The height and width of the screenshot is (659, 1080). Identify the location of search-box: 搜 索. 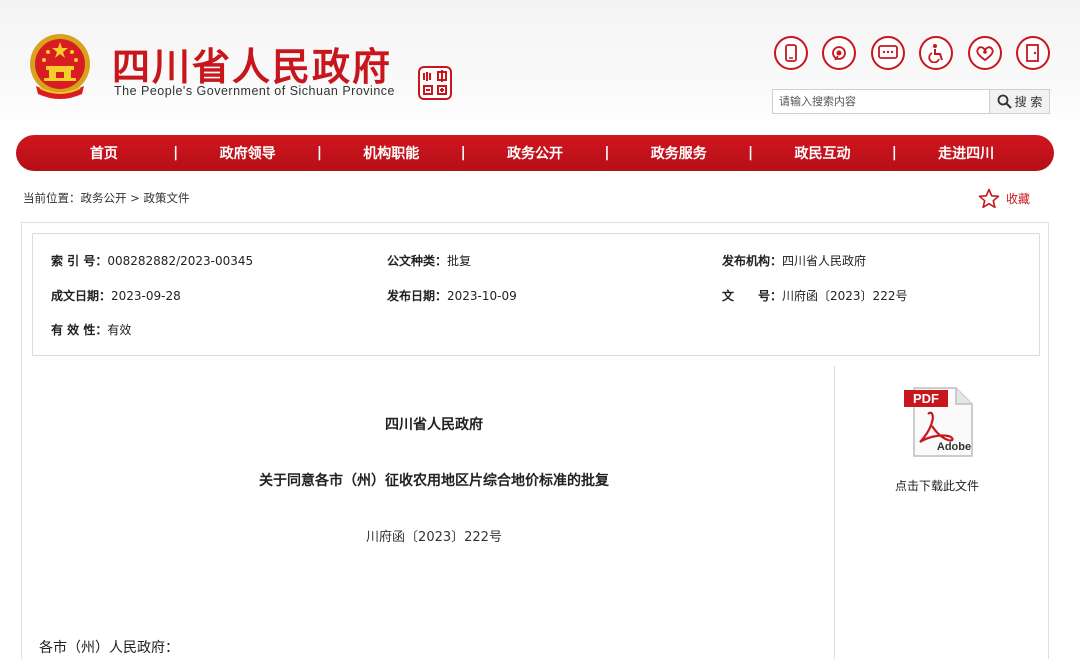
(911, 101).